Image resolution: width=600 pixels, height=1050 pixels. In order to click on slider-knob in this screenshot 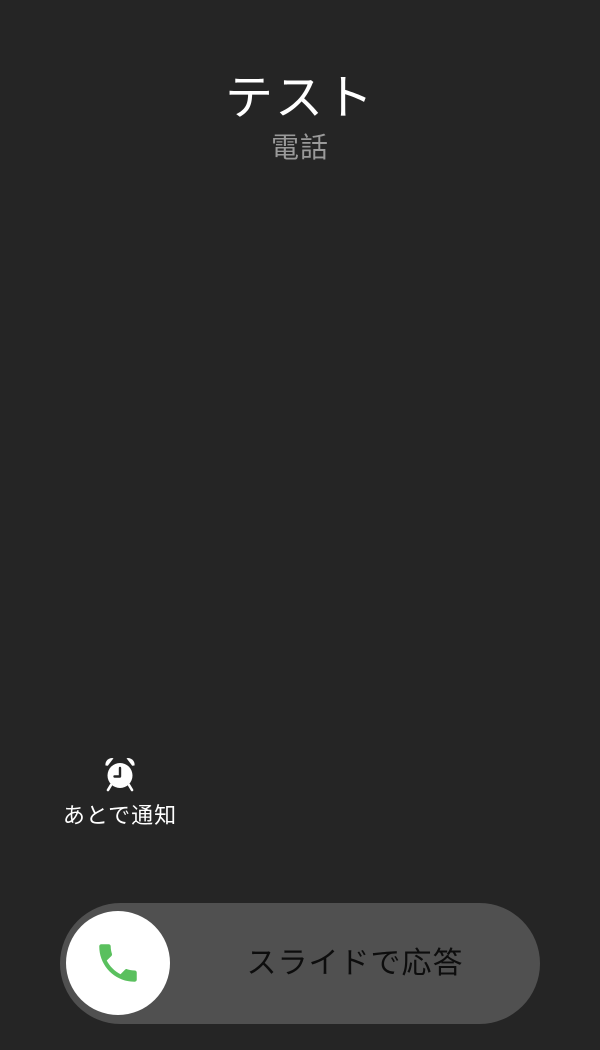, I will do `click(118, 963)`.